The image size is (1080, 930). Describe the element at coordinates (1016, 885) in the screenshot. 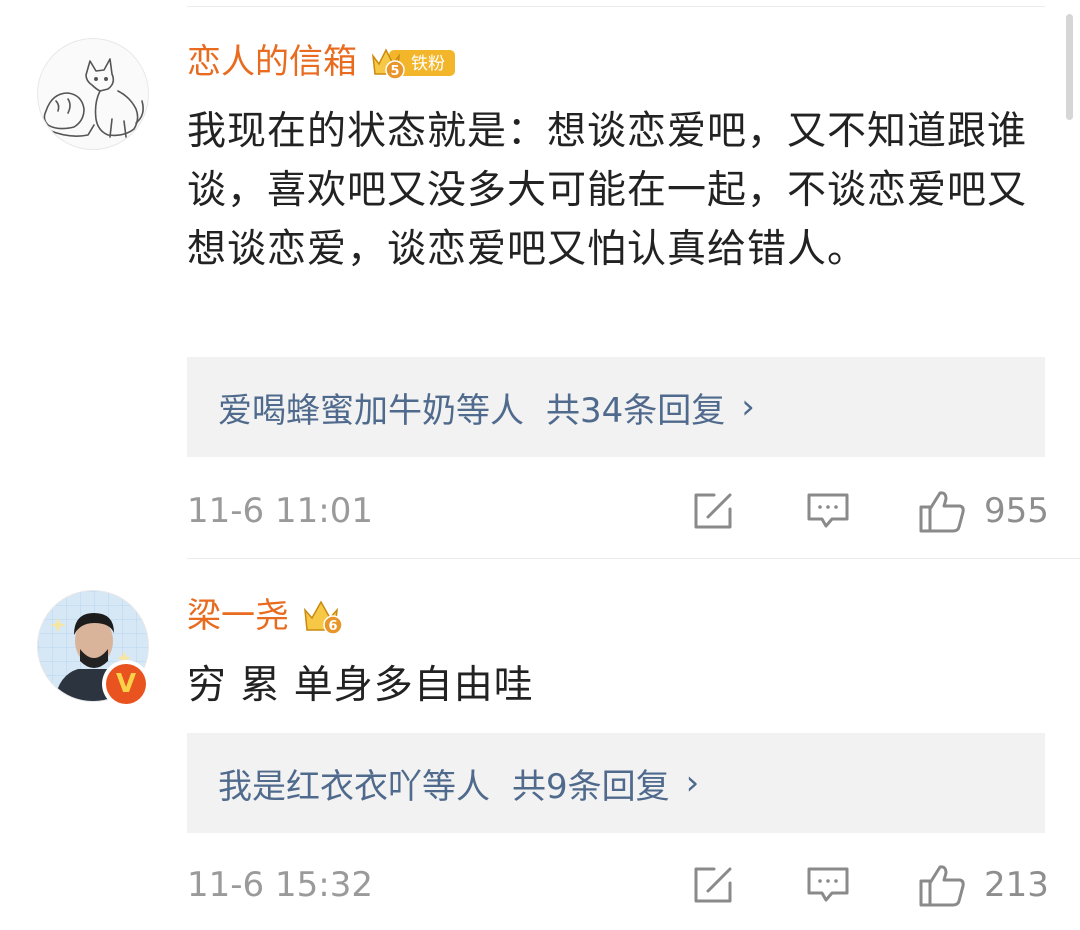

I see `like-count: 213` at that location.